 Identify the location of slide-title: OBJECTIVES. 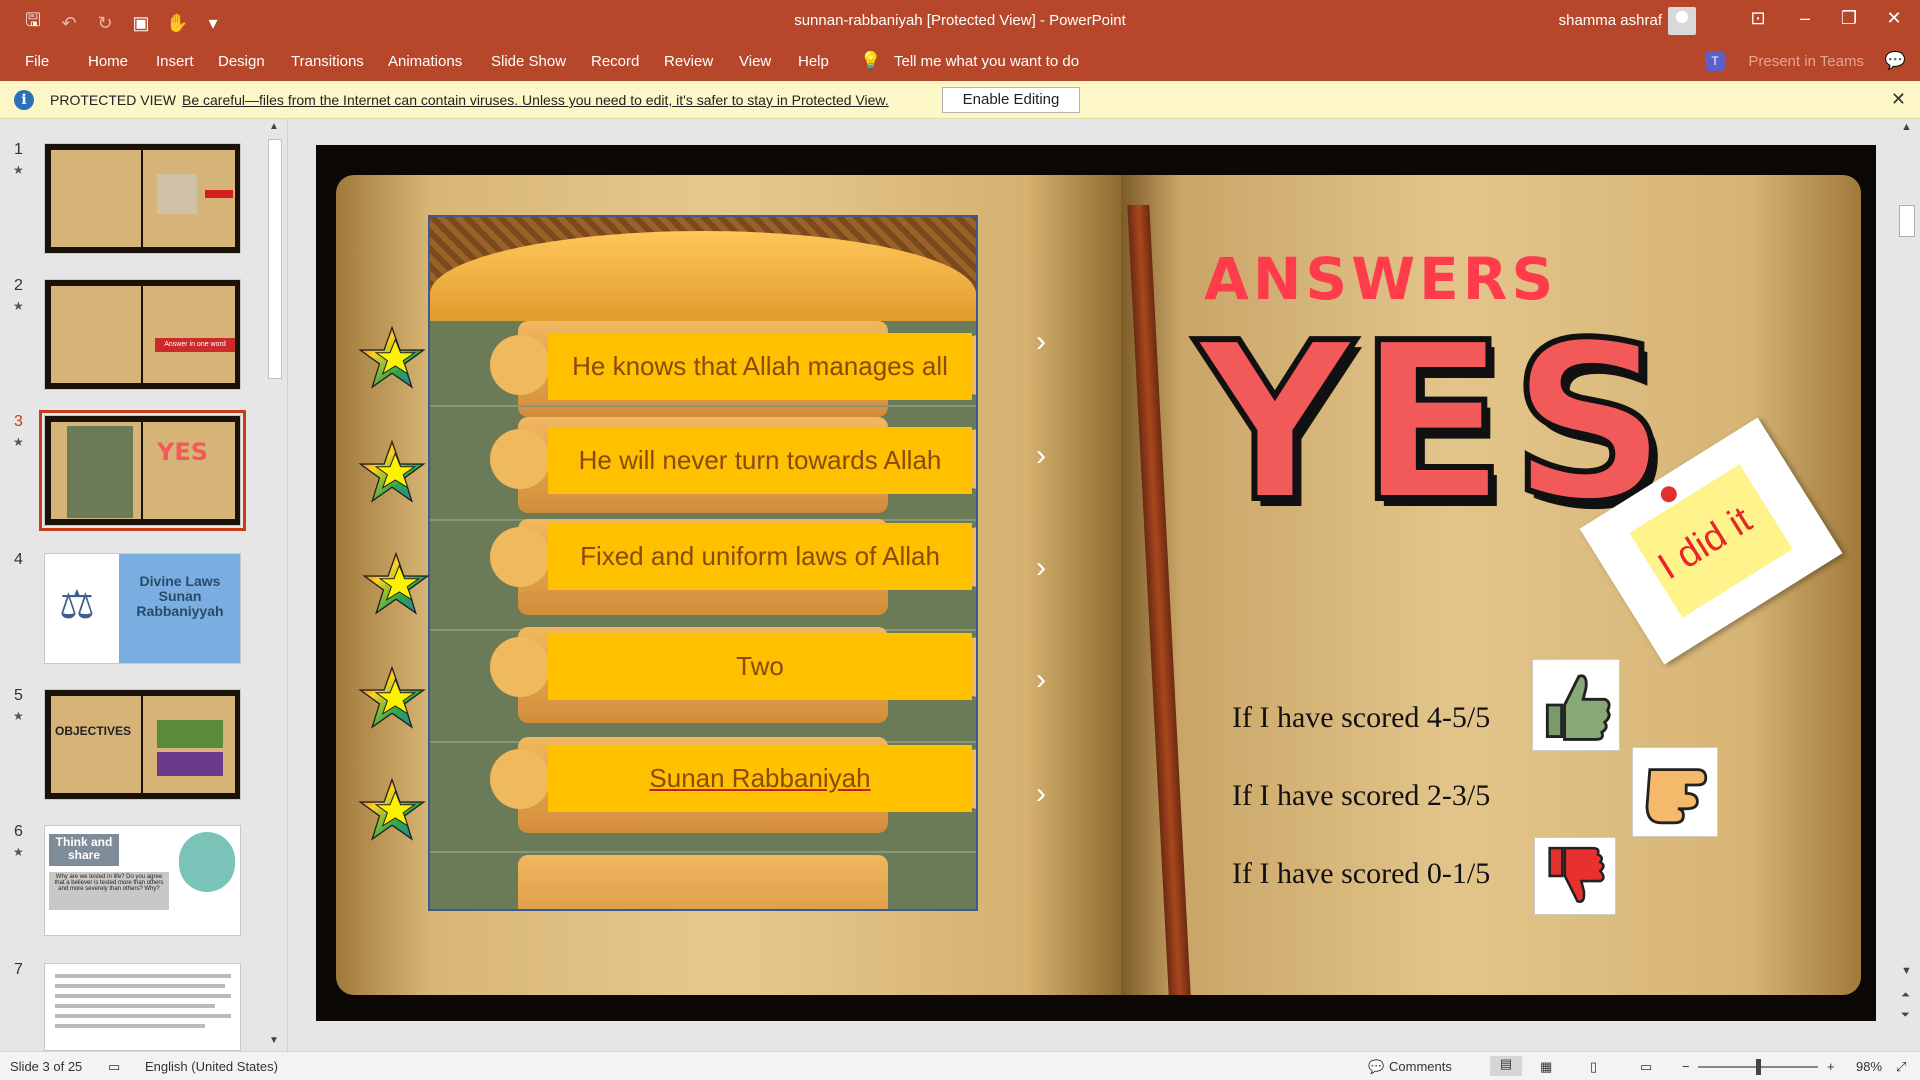
(93, 731).